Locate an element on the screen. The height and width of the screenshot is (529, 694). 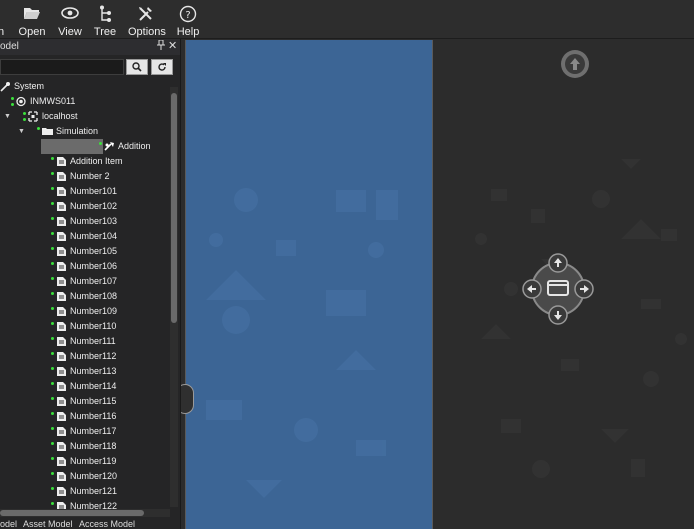
close-icon: ✕ is located at coordinates (172, 45).